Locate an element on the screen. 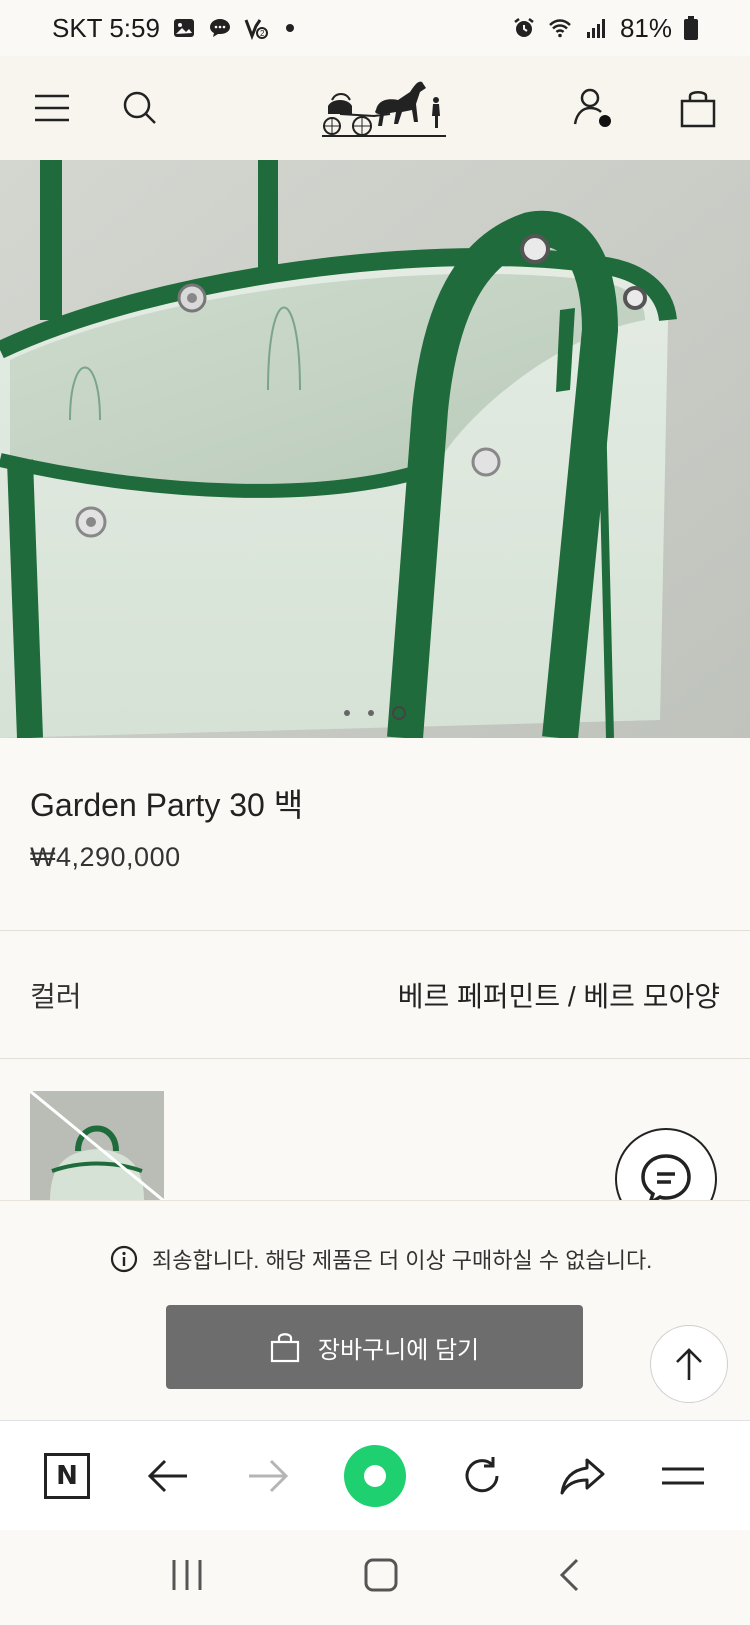  green-dot-center is located at coordinates (374, 1475).